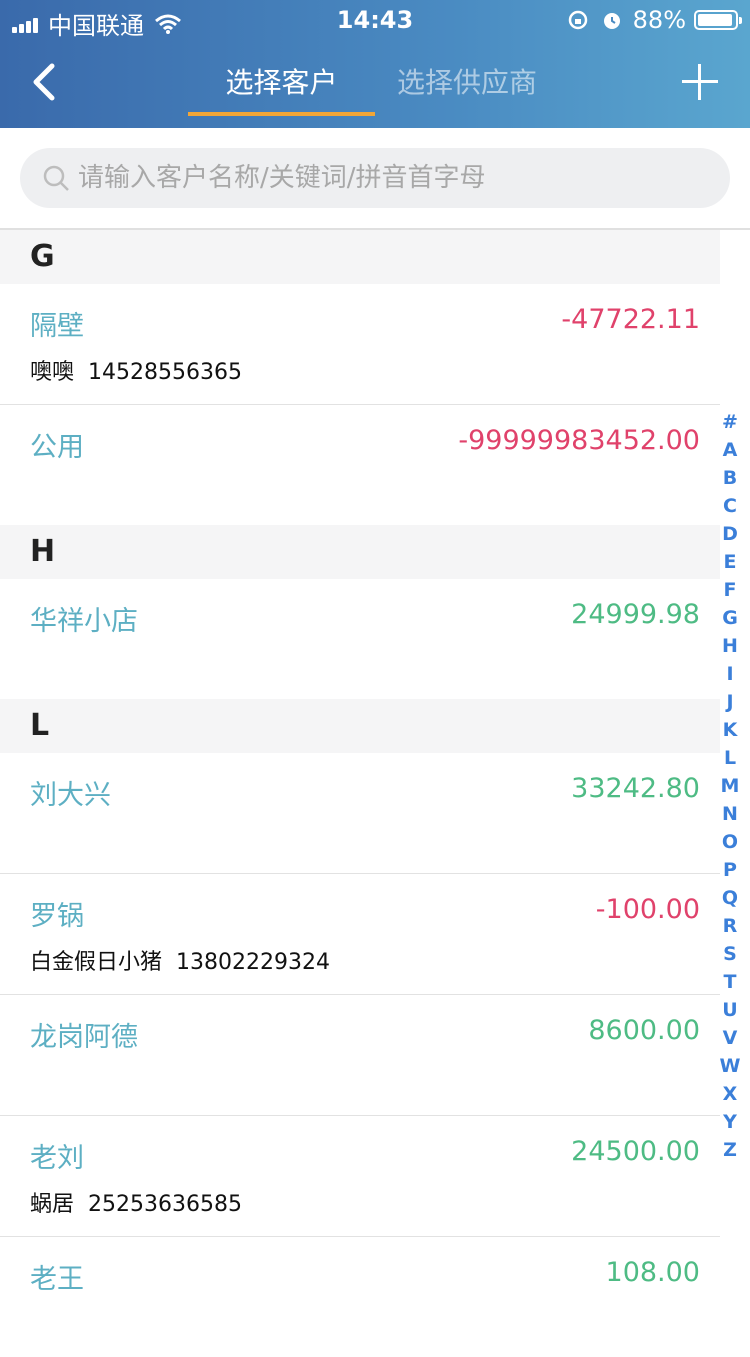  What do you see at coordinates (360, 344) in the screenshot?
I see `list-item: 隔壁 -47722.11 噢噢 14528556365` at bounding box center [360, 344].